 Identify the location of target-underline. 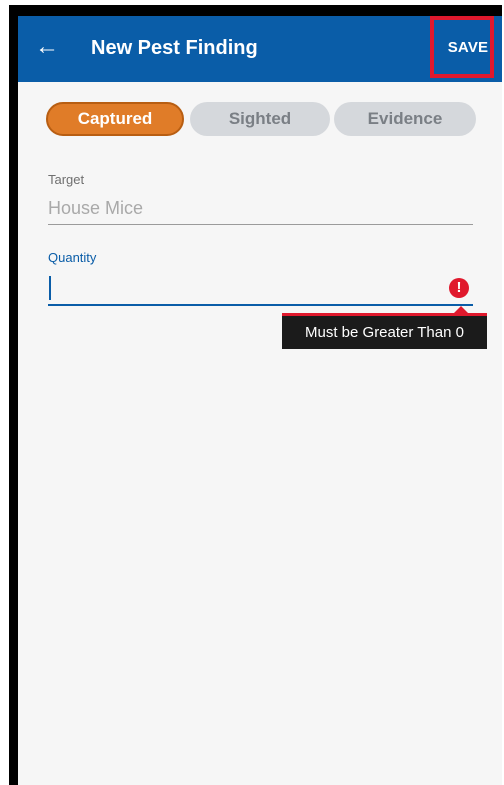
(260, 224).